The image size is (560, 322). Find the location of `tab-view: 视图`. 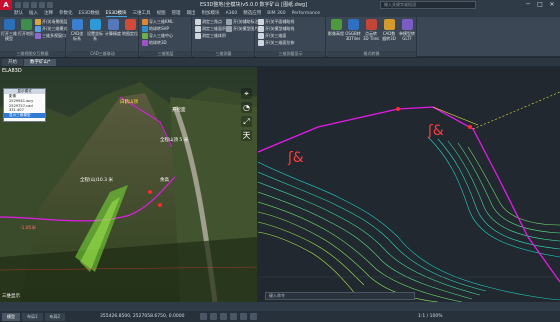

tab-view: 视图 is located at coordinates (161, 13).